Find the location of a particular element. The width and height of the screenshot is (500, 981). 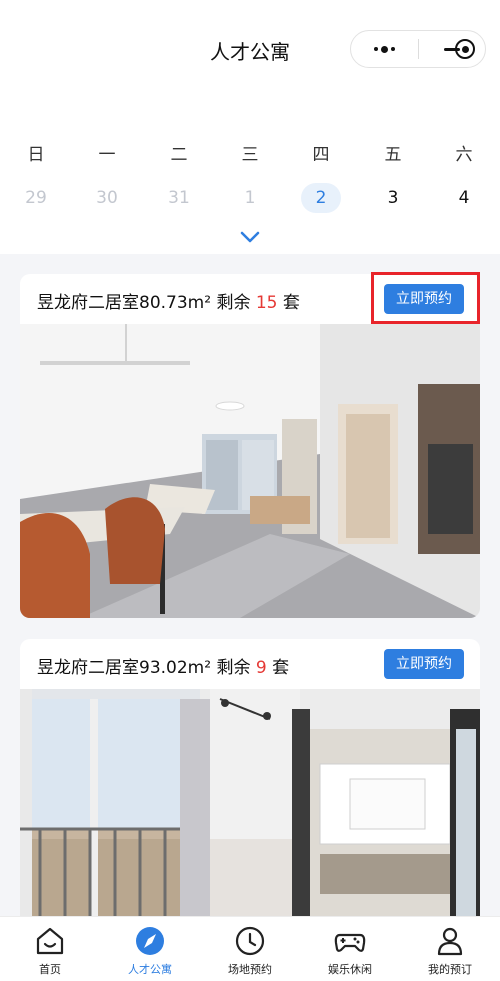

user-icon is located at coordinates (450, 941).